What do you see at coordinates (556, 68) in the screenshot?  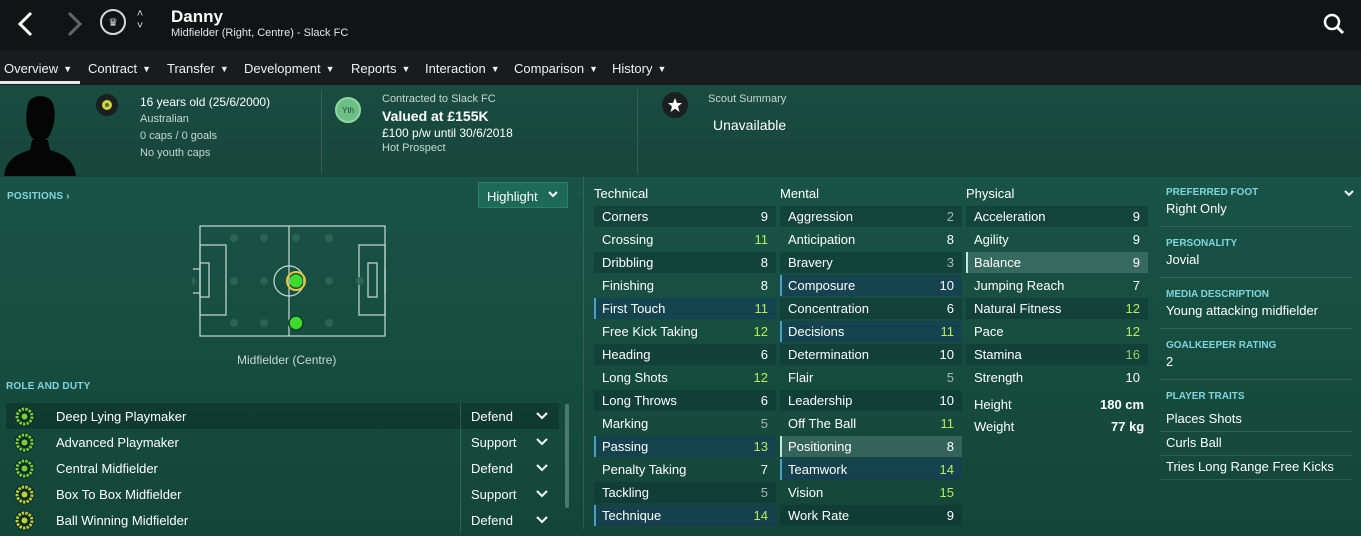 I see `menu-comparison: Comparison ▼` at bounding box center [556, 68].